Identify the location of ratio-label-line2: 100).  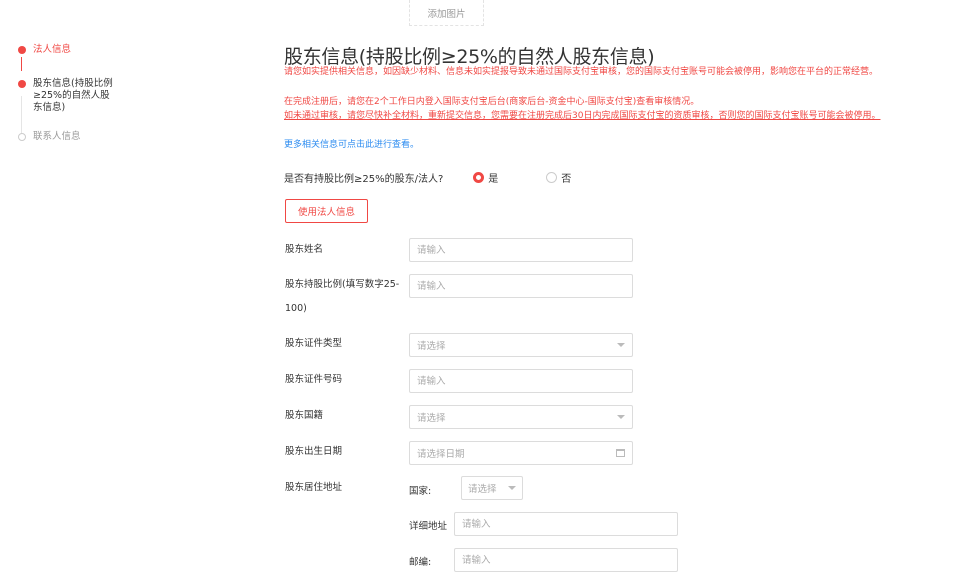
(296, 308).